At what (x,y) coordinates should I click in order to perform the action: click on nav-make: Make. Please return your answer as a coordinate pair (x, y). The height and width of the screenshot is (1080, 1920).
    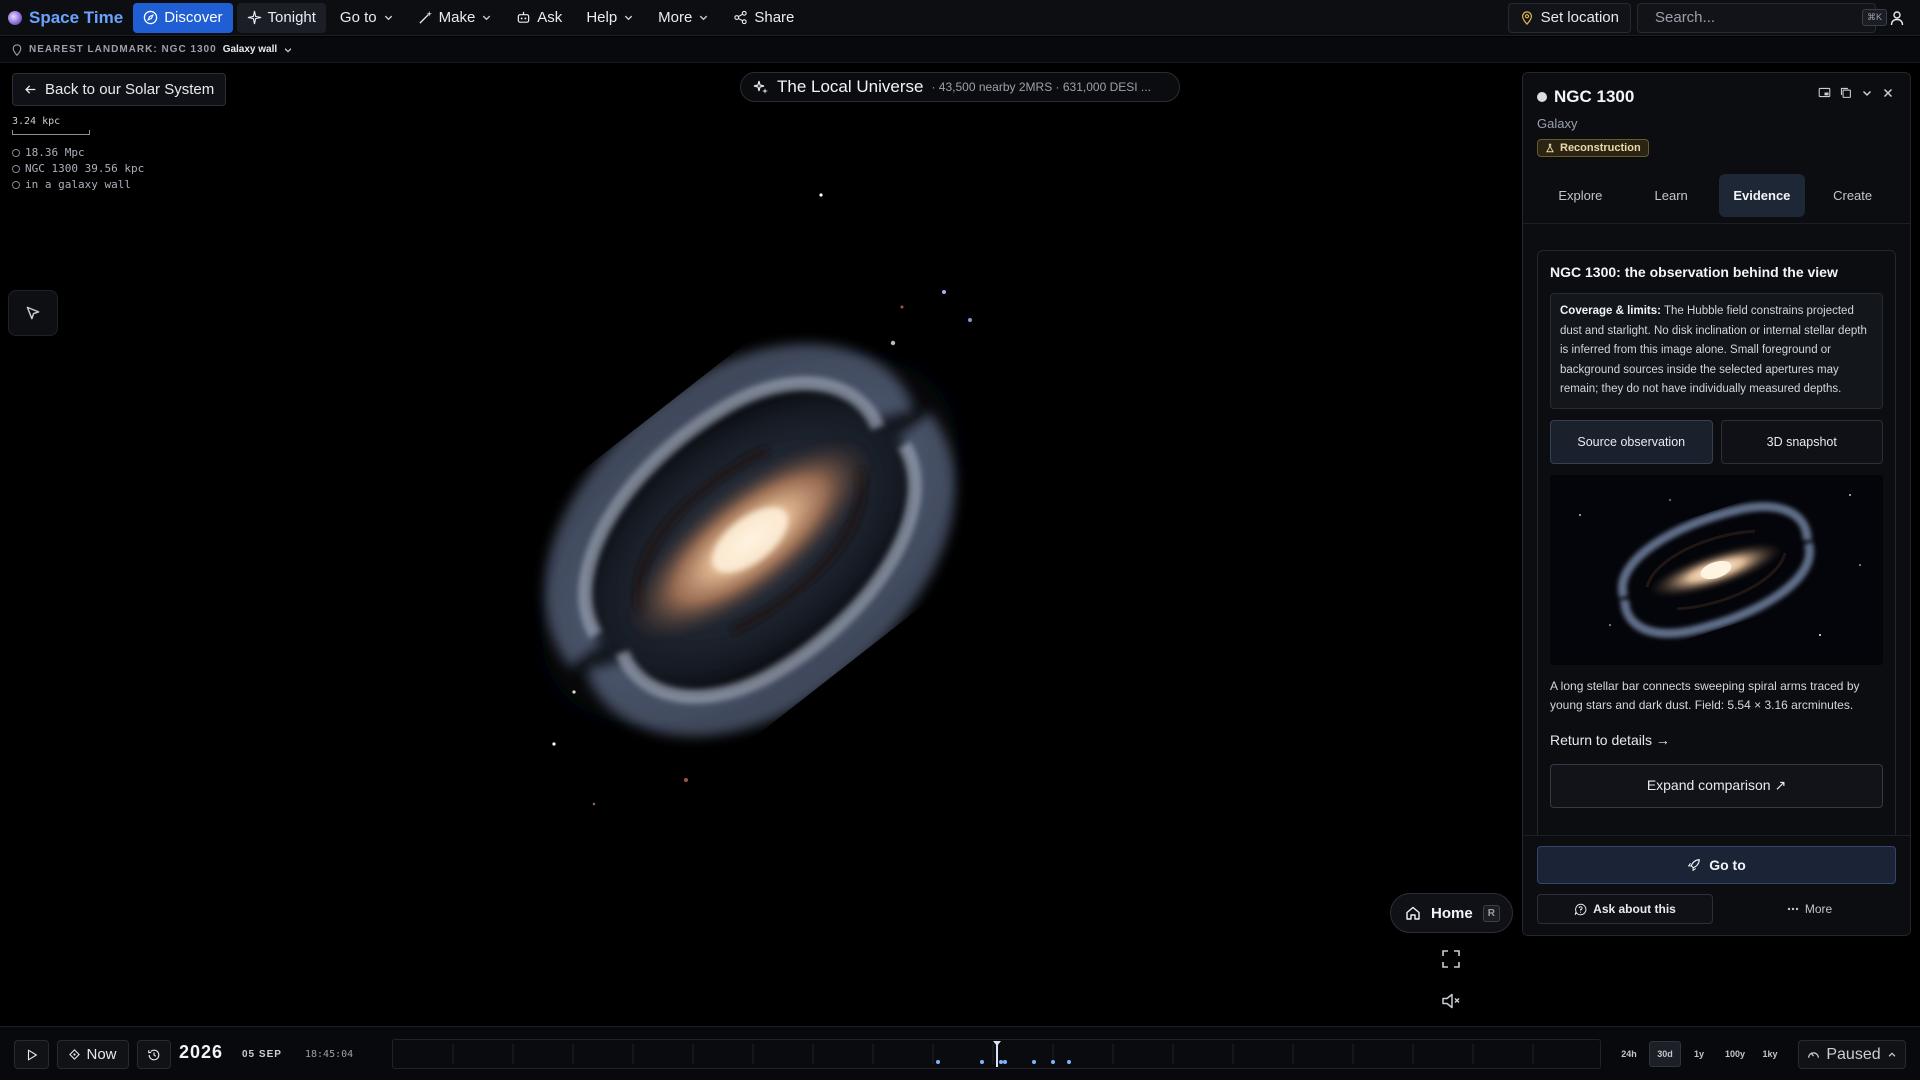
    Looking at the image, I should click on (455, 18).